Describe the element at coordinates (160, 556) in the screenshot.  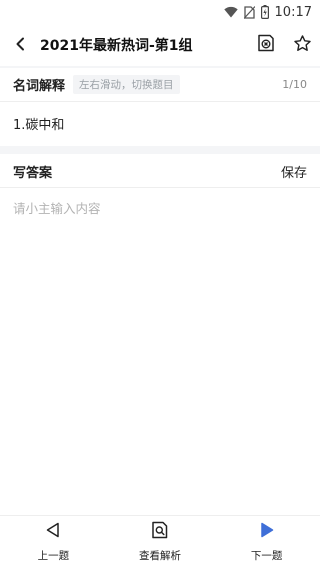
I see `view-analysis-label: 查看解析` at that location.